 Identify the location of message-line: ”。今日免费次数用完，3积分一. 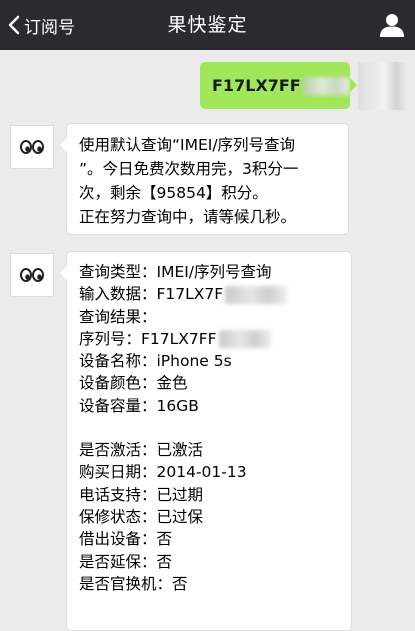
(189, 169).